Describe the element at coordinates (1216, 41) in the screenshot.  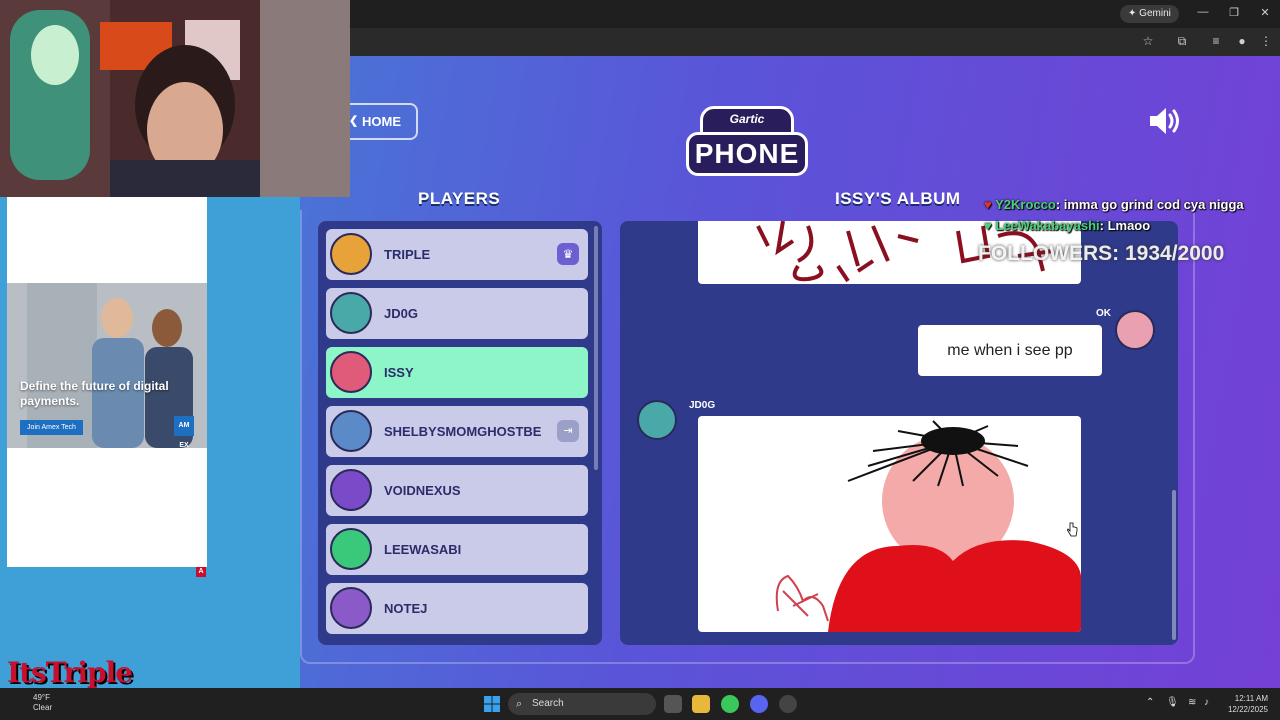
I see `media-icon: ≡` at that location.